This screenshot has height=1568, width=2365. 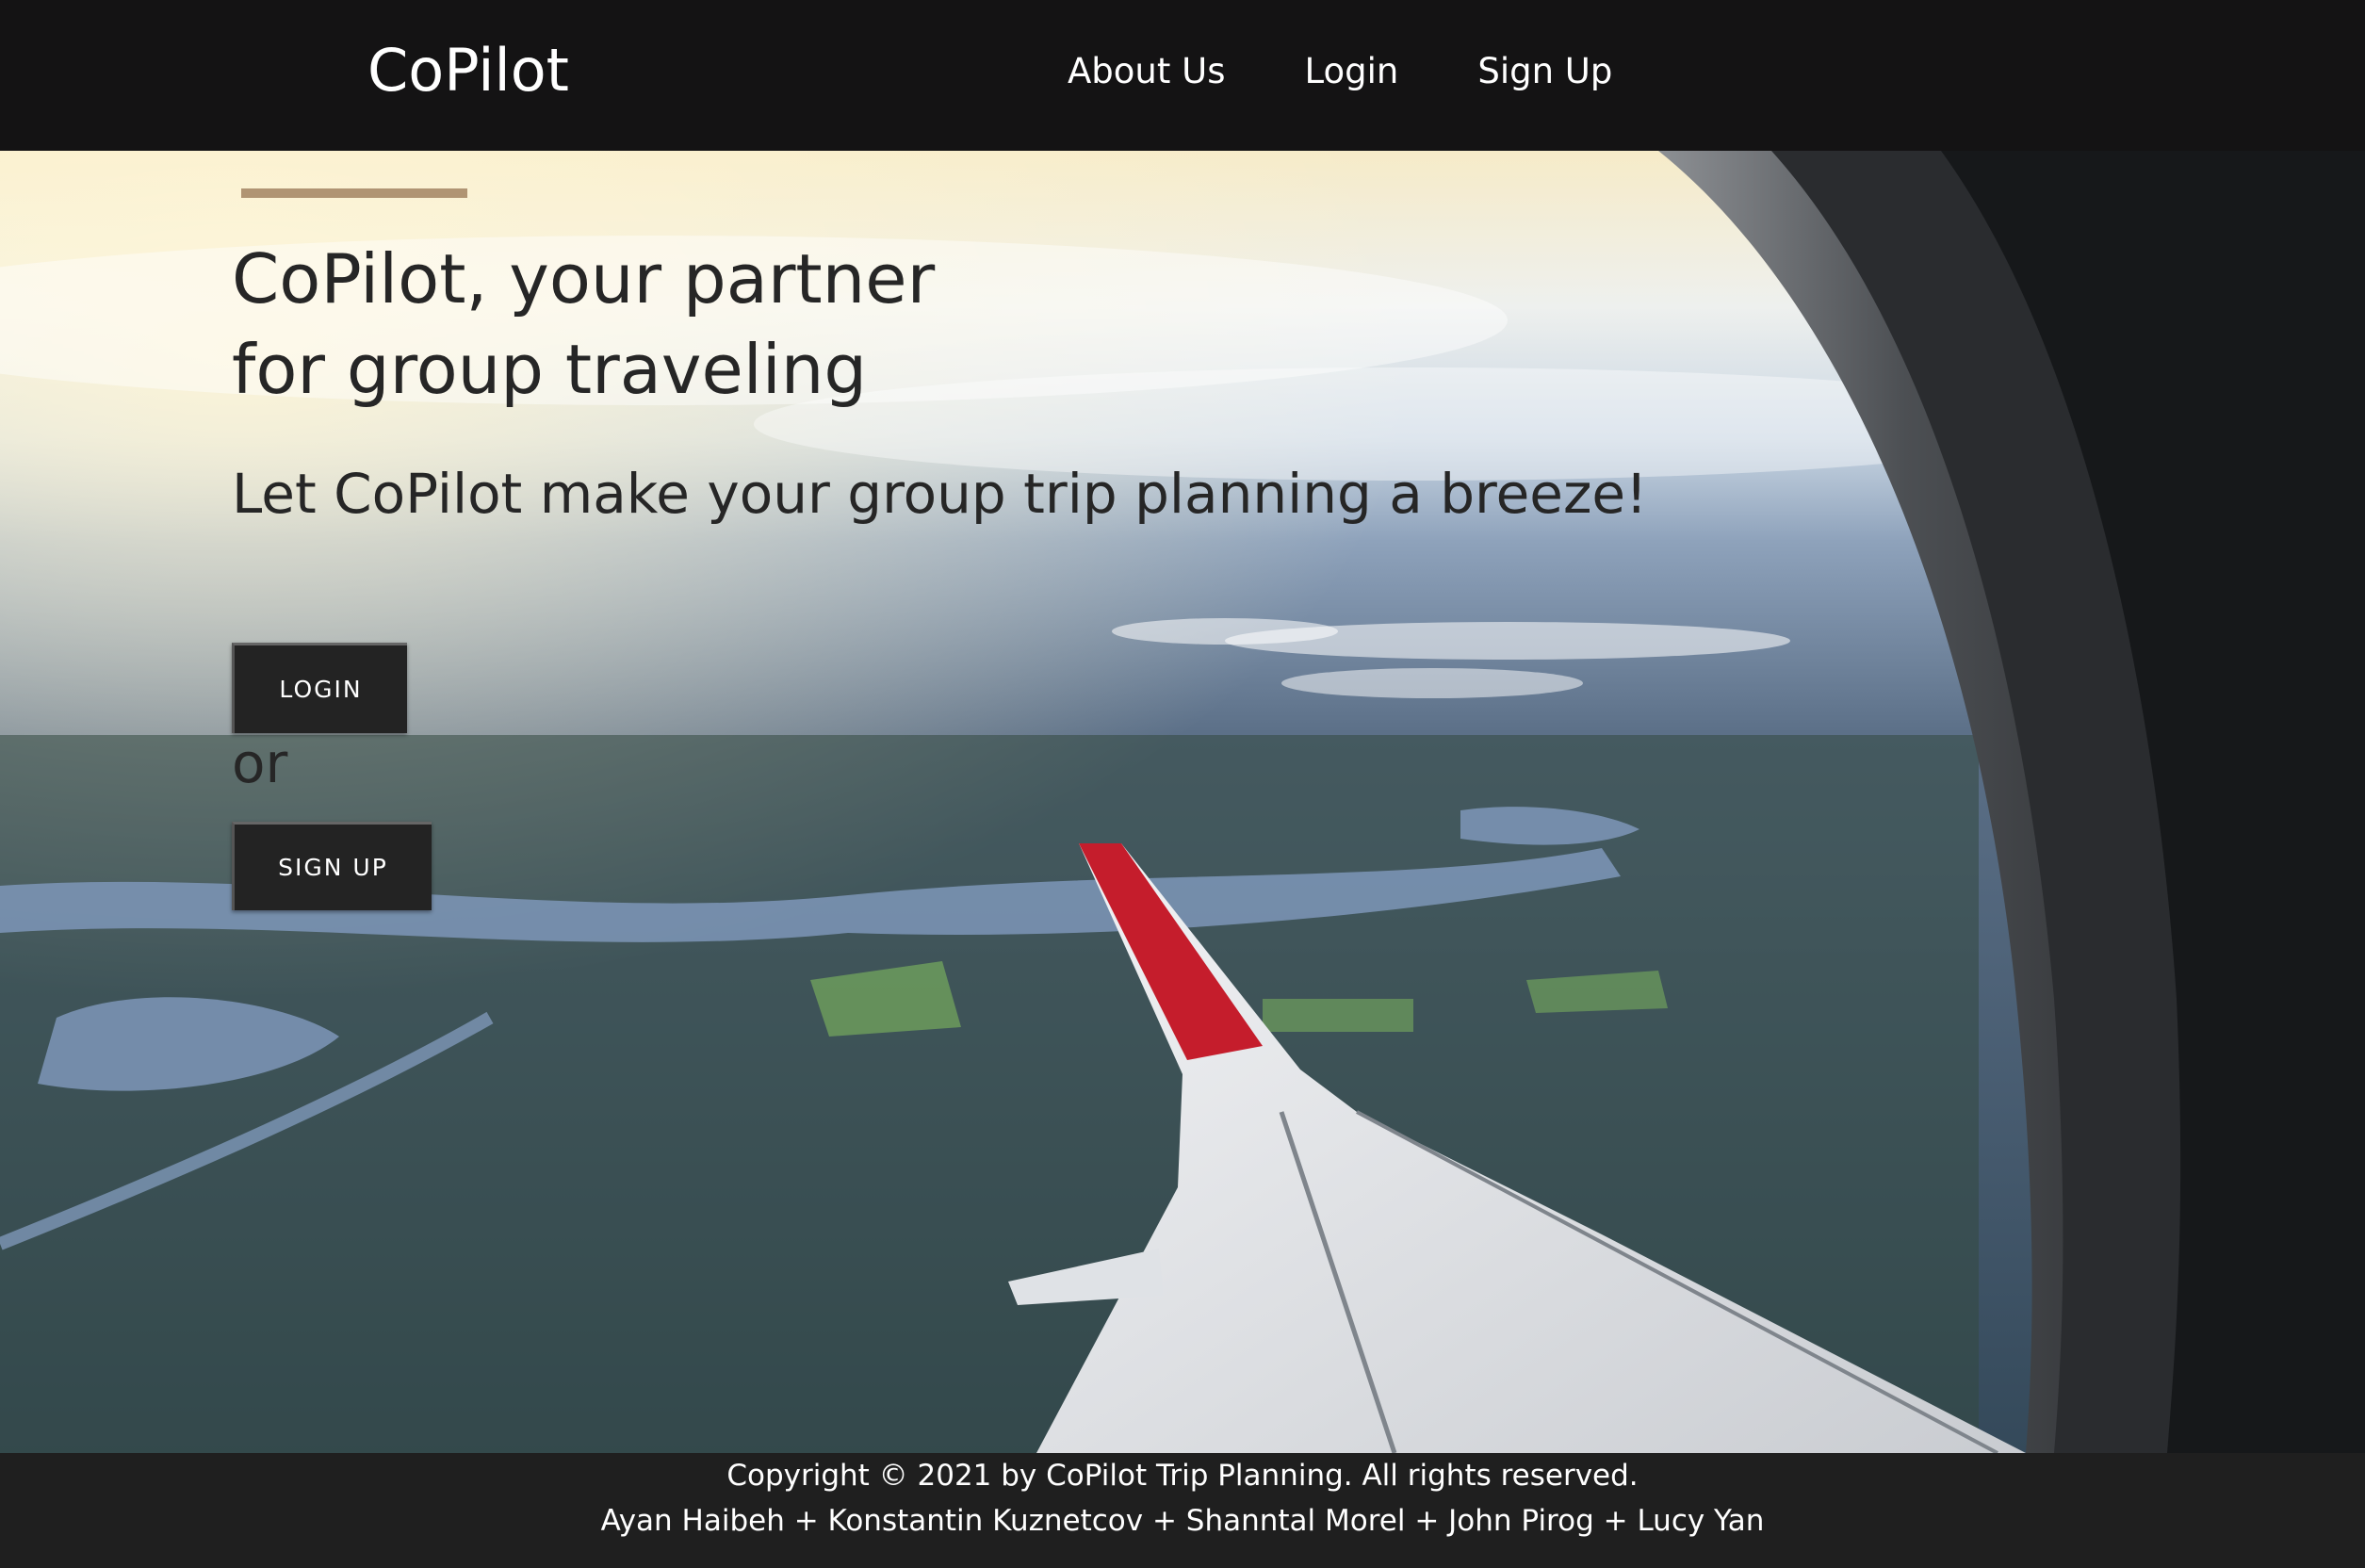 What do you see at coordinates (354, 193) in the screenshot?
I see `accent-divider` at bounding box center [354, 193].